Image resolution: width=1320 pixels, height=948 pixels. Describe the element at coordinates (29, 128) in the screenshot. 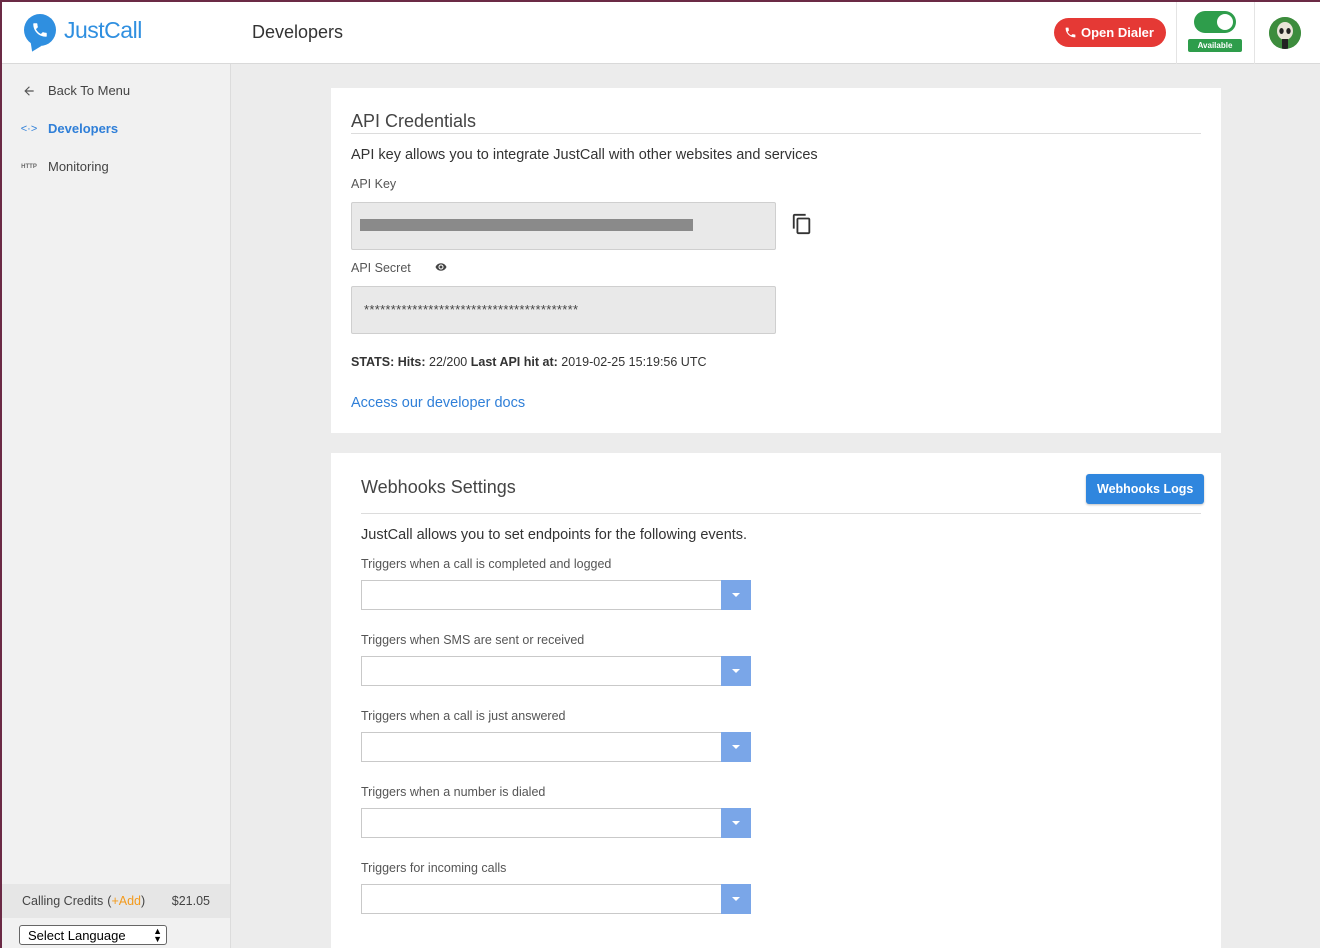

I see `code-icon: <·>` at that location.